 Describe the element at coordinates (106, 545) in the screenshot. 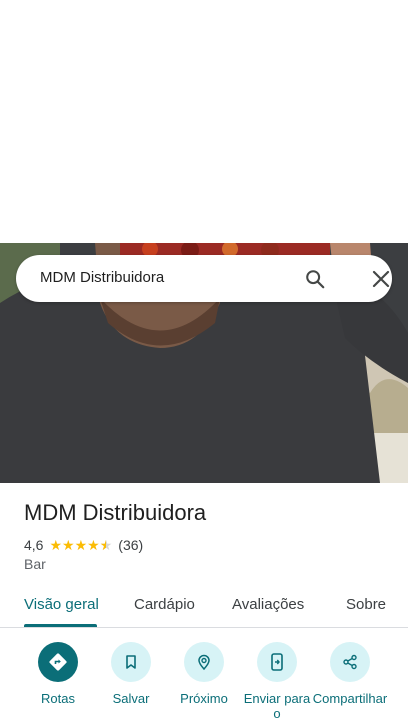

I see `half-star-icon: ★` at that location.